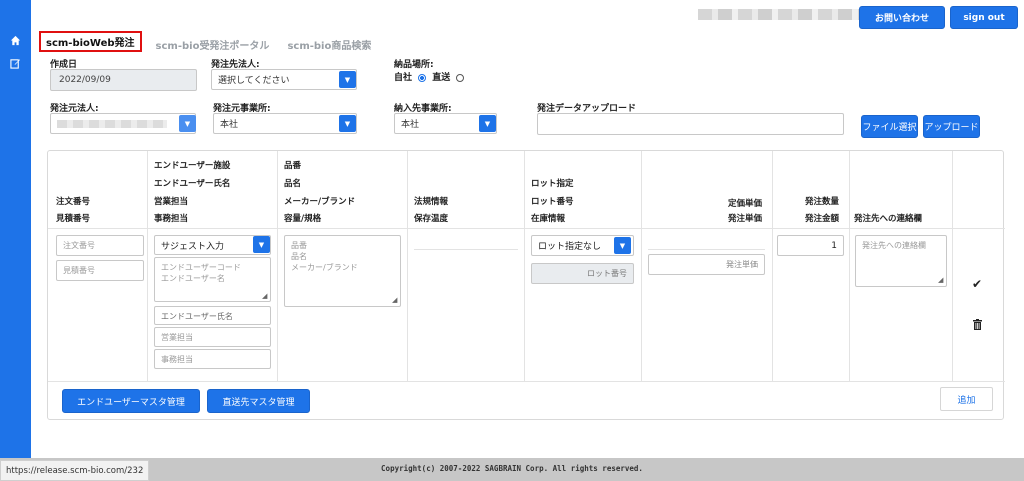  I want to click on quantity-input: 1, so click(810, 245).